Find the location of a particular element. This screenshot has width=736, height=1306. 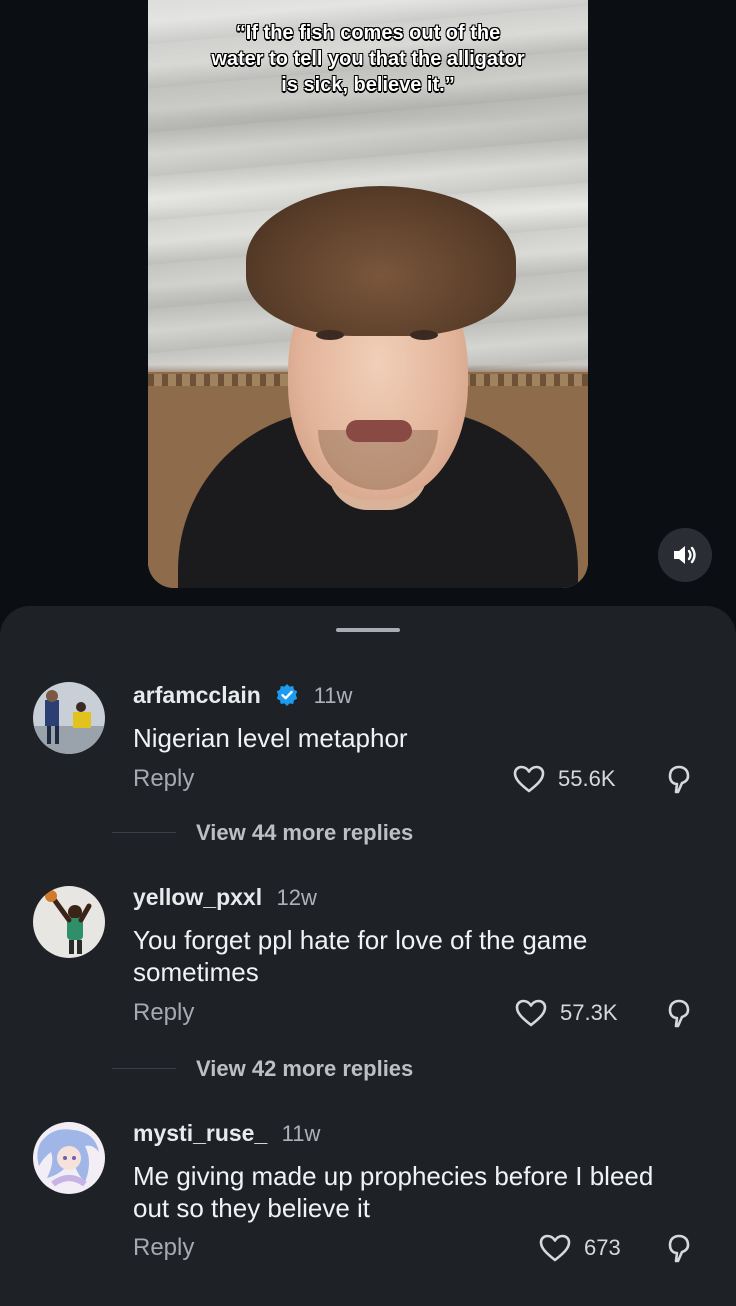

like-button: 55.6K is located at coordinates (564, 779).